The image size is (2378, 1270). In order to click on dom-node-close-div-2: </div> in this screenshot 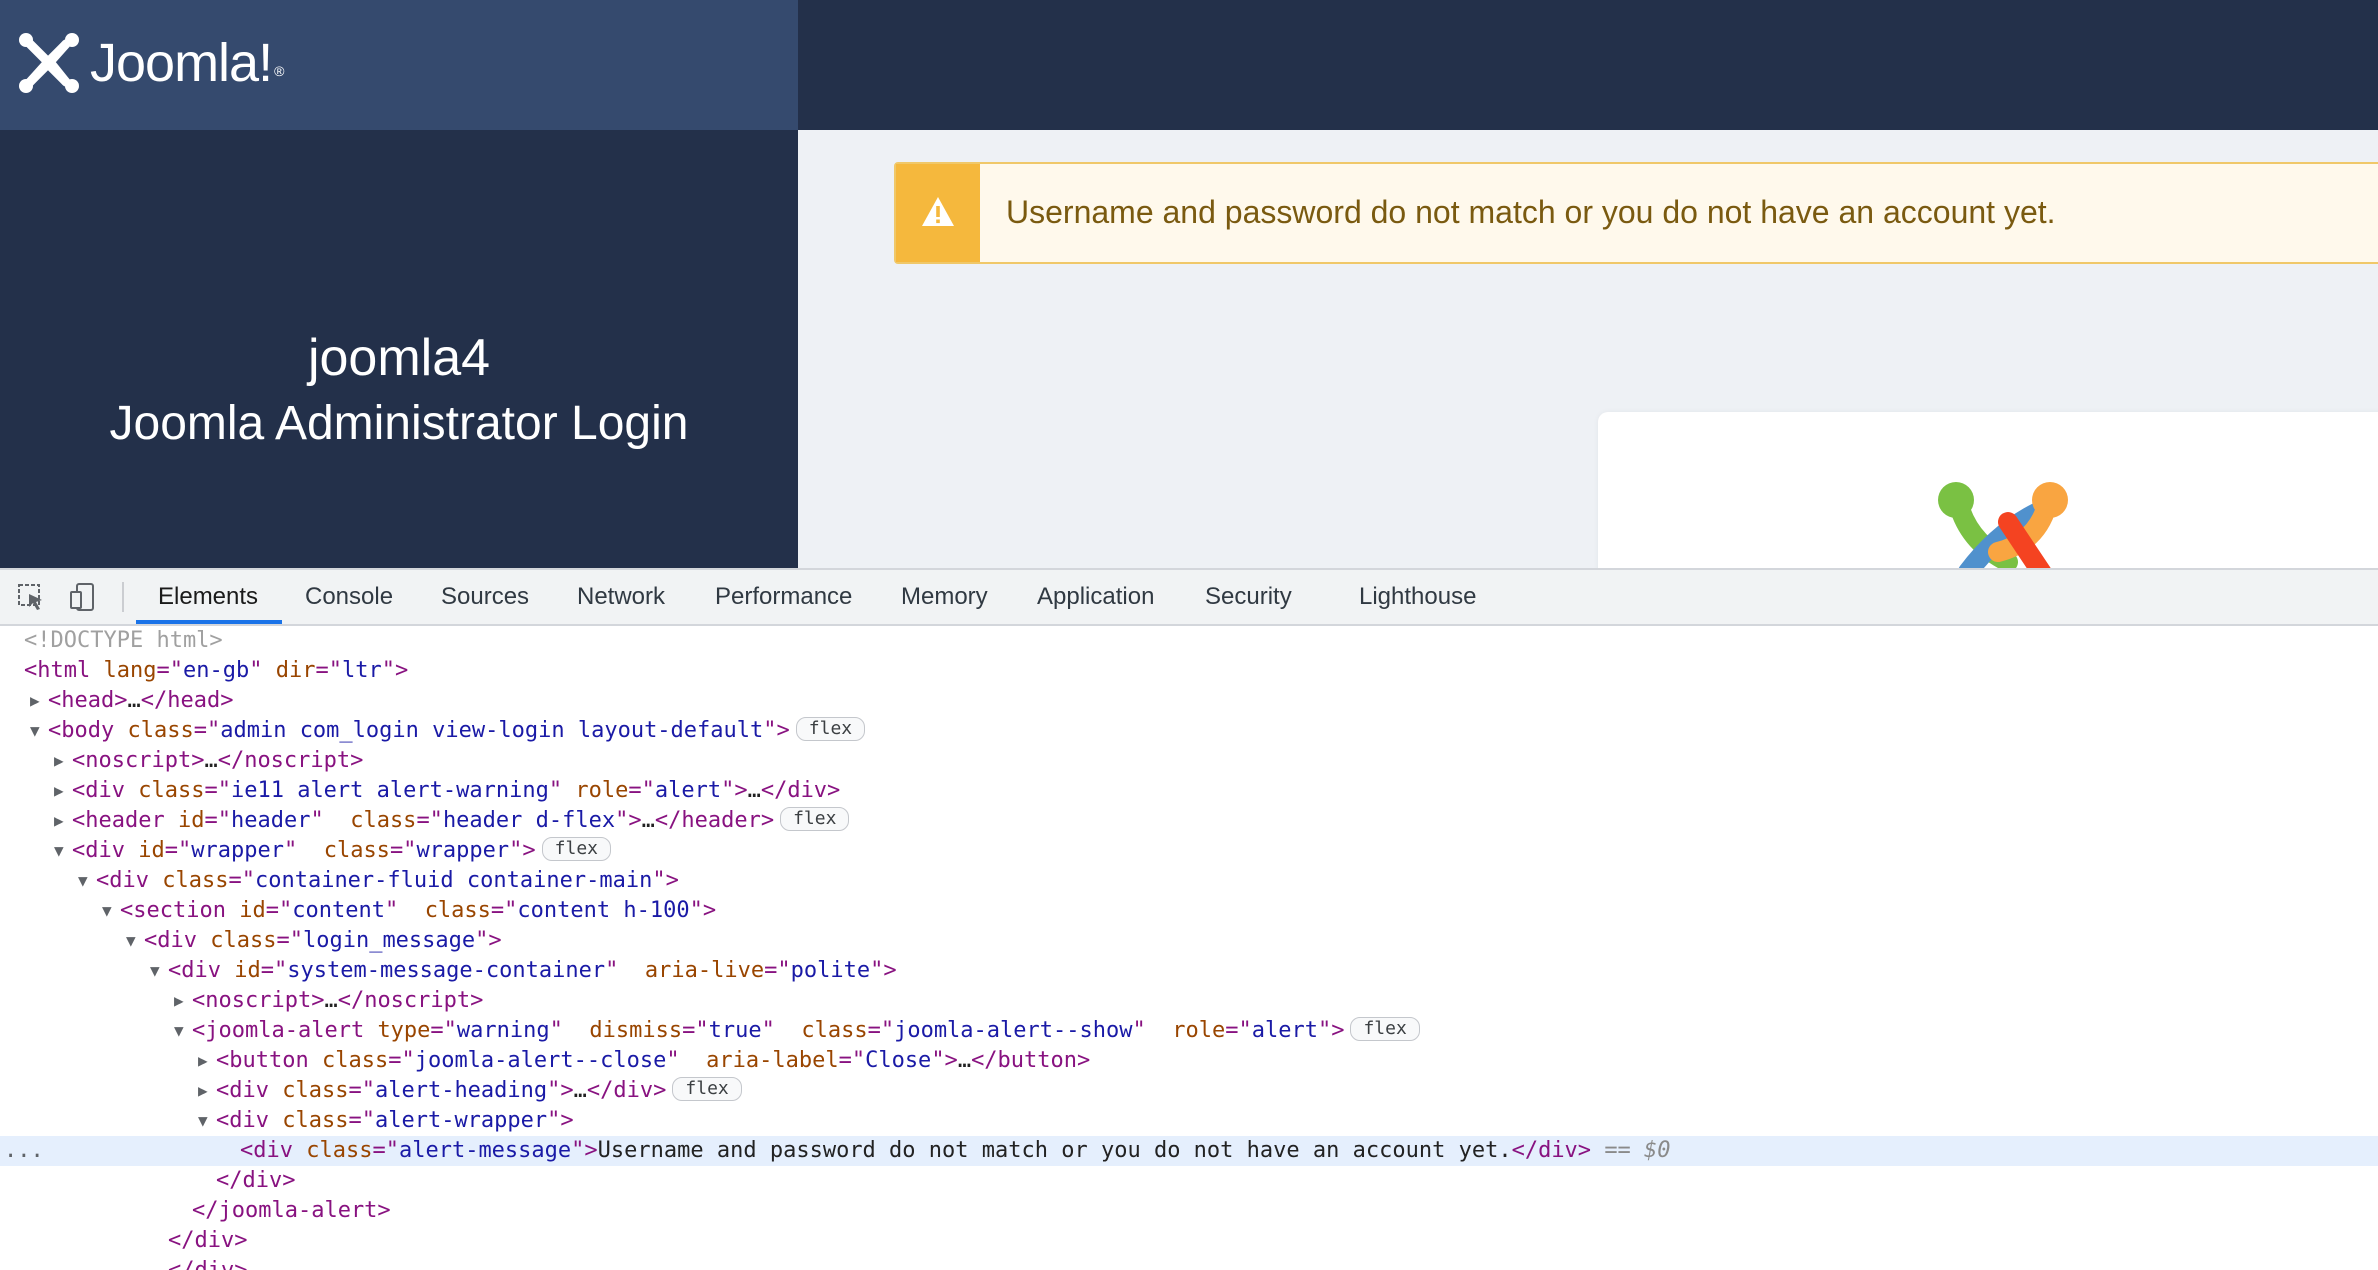, I will do `click(1189, 1241)`.